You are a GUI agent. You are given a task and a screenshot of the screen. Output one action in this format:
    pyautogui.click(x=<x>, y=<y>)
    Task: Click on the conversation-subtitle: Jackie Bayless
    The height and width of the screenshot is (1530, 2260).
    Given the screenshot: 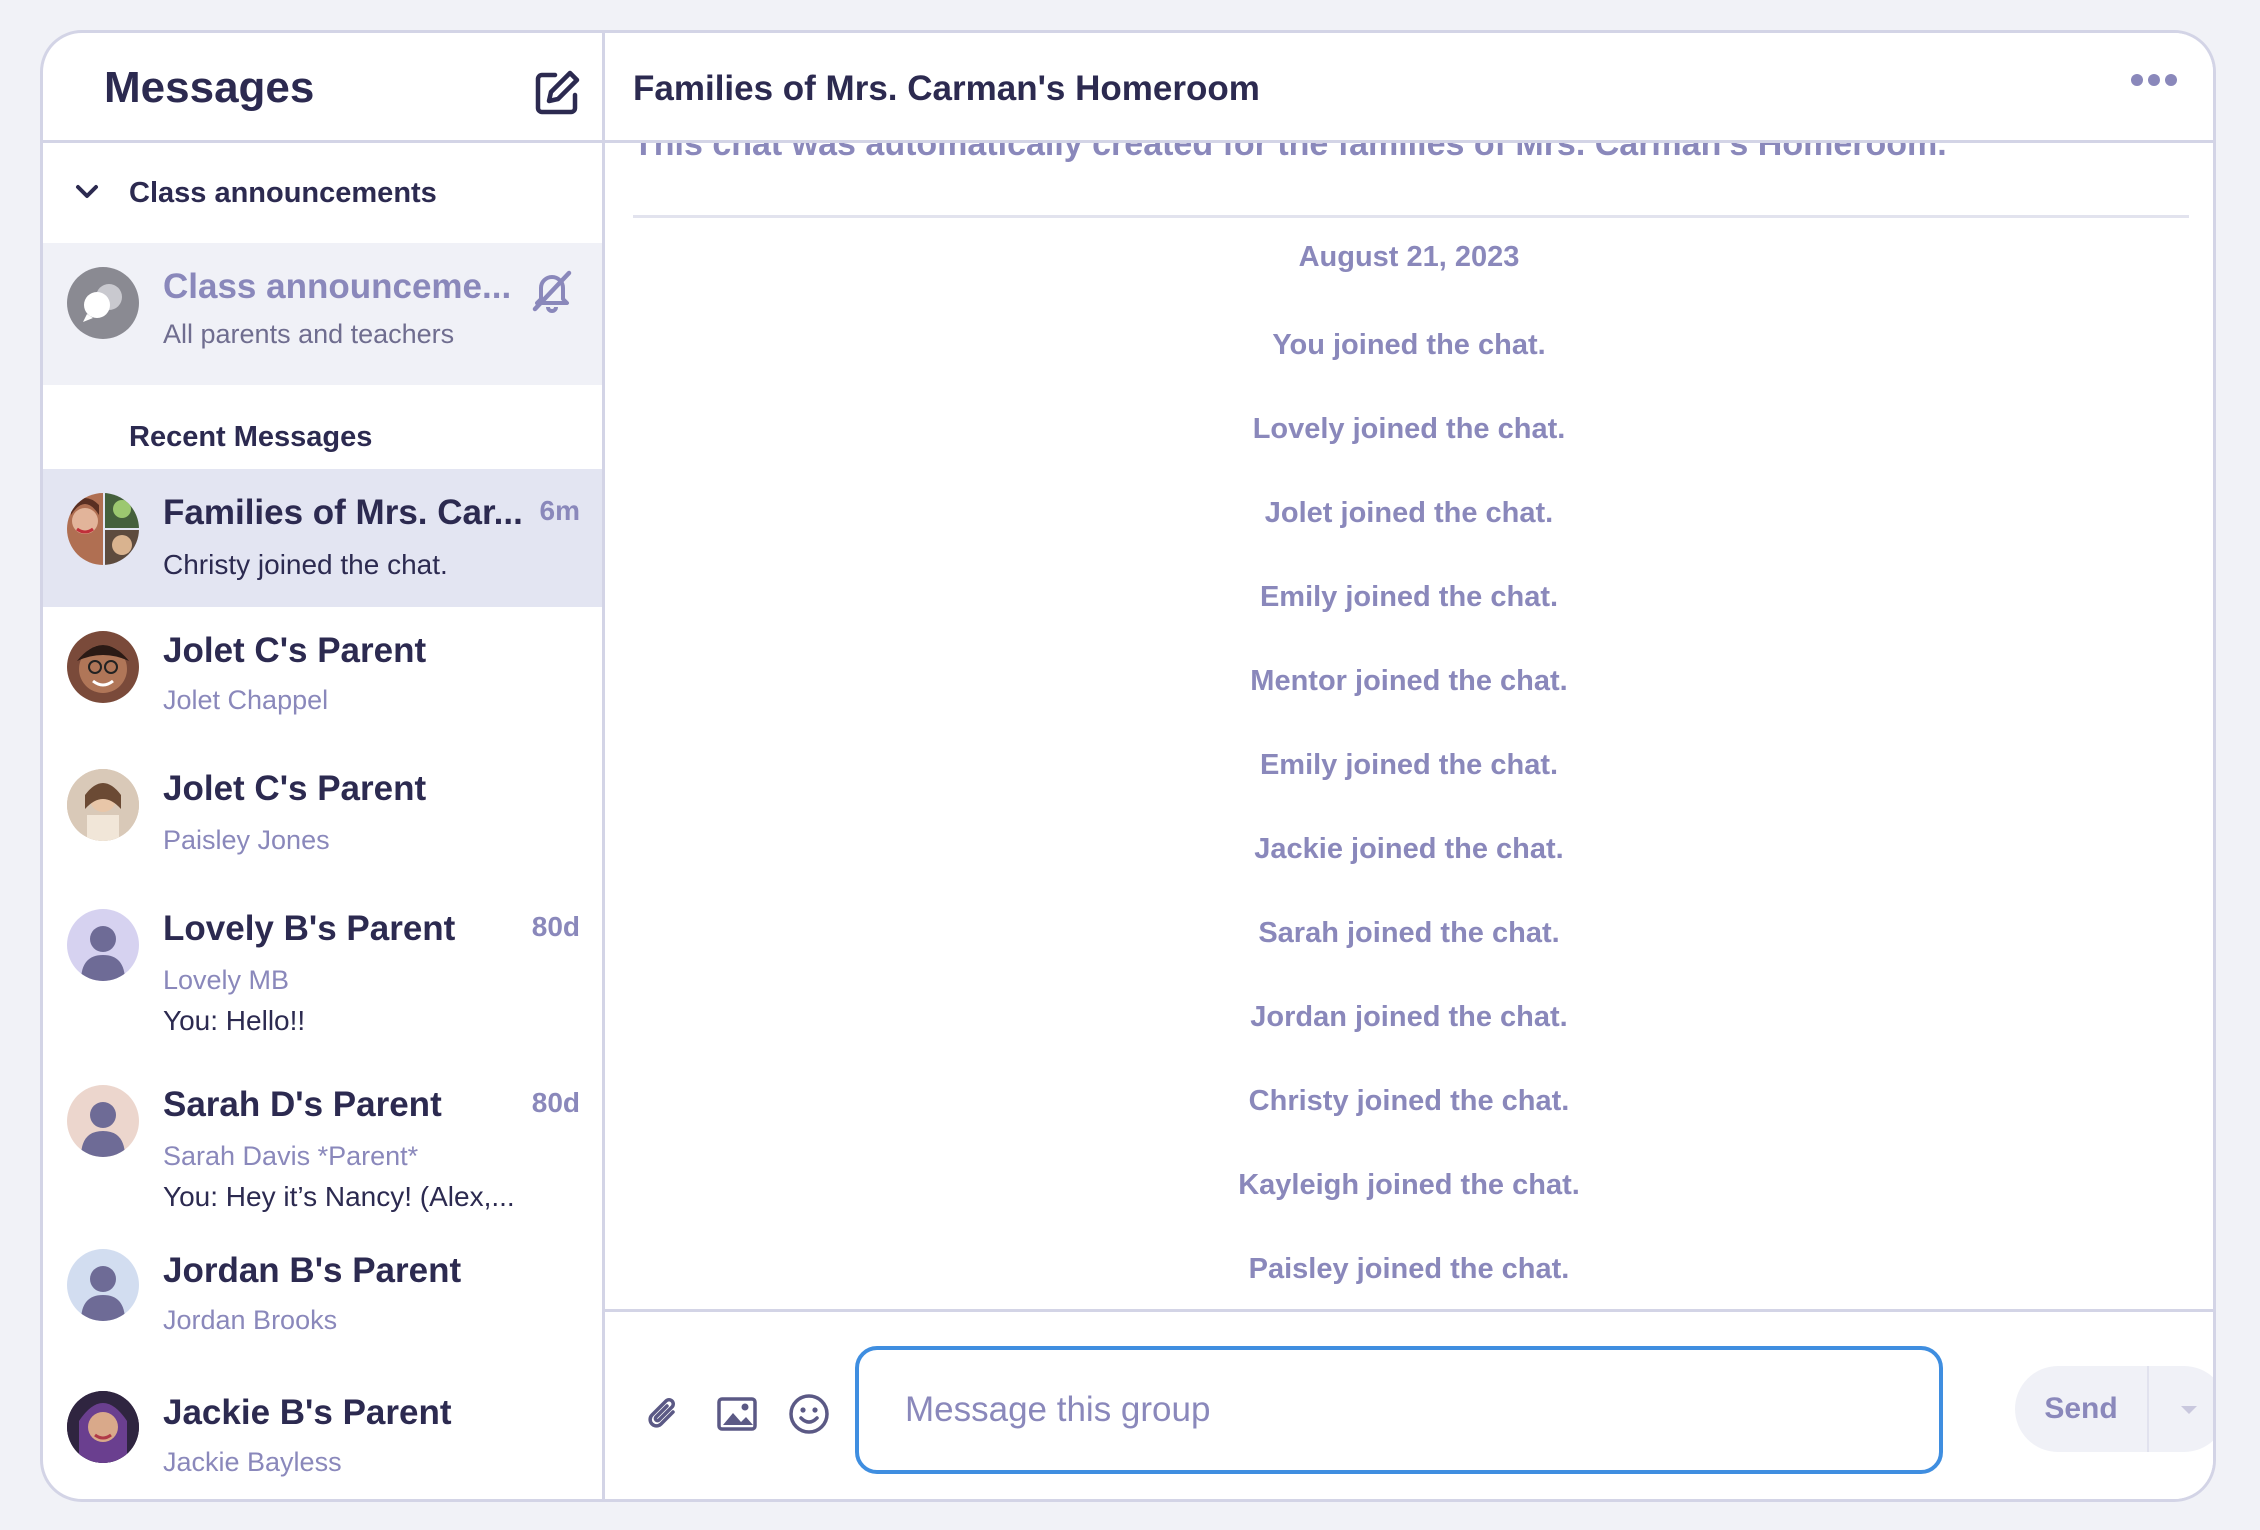 What is the action you would take?
    pyautogui.click(x=252, y=1462)
    